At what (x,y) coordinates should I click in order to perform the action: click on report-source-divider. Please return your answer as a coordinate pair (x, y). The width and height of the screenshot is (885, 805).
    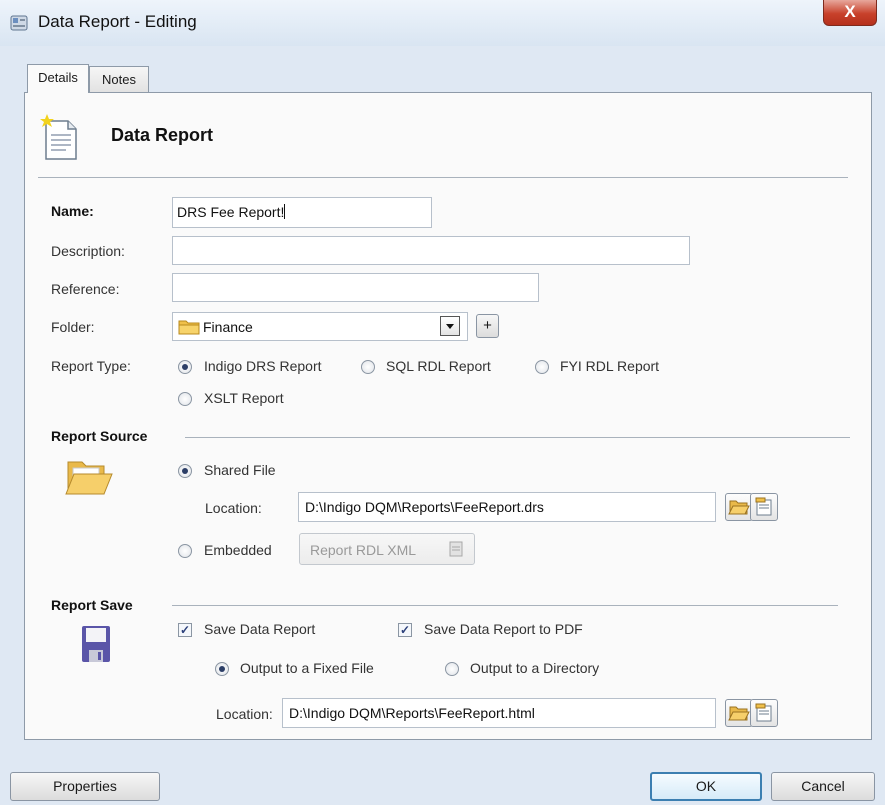
    Looking at the image, I should click on (517, 437).